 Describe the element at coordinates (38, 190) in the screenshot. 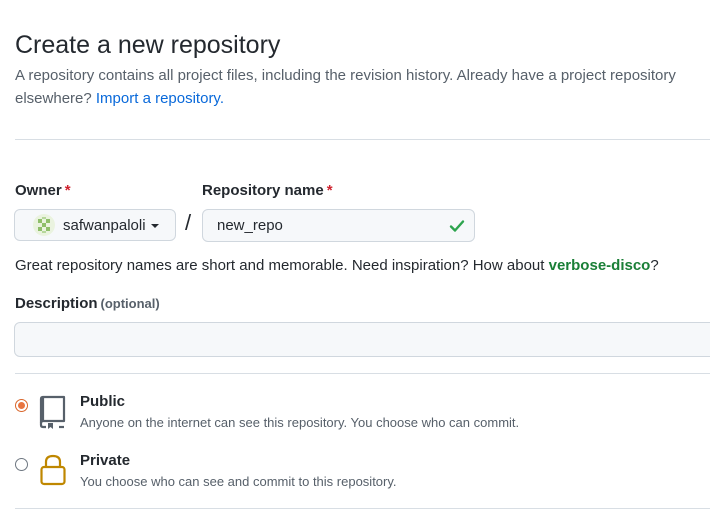

I see `owner-label-text: Owner` at that location.